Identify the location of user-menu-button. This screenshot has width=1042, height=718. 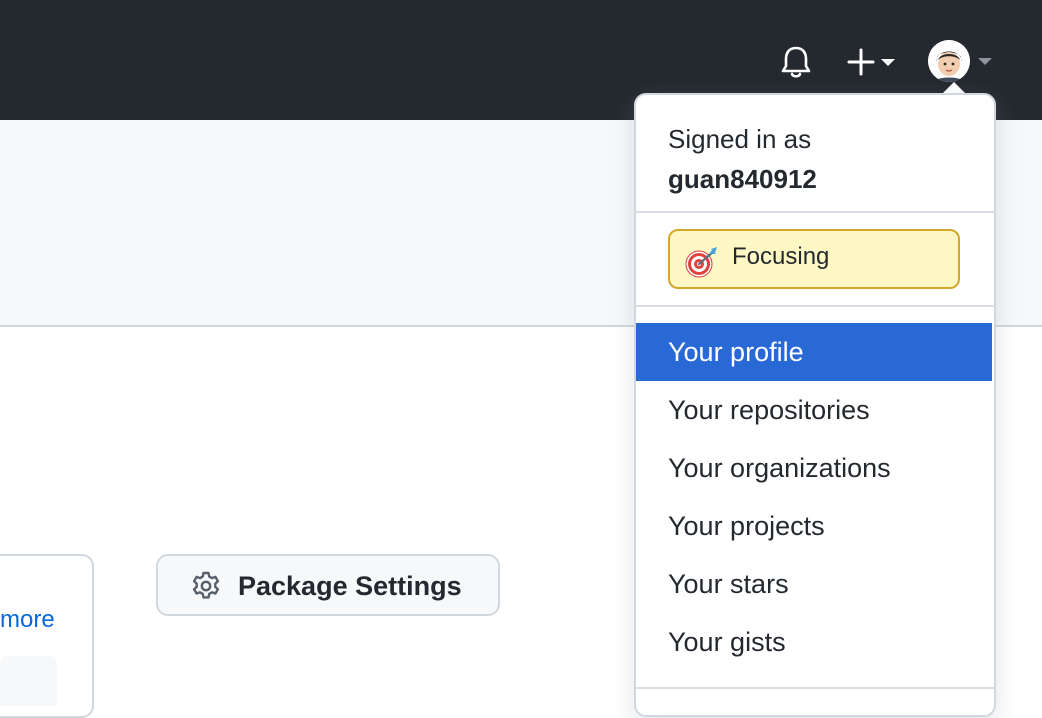
(963, 62).